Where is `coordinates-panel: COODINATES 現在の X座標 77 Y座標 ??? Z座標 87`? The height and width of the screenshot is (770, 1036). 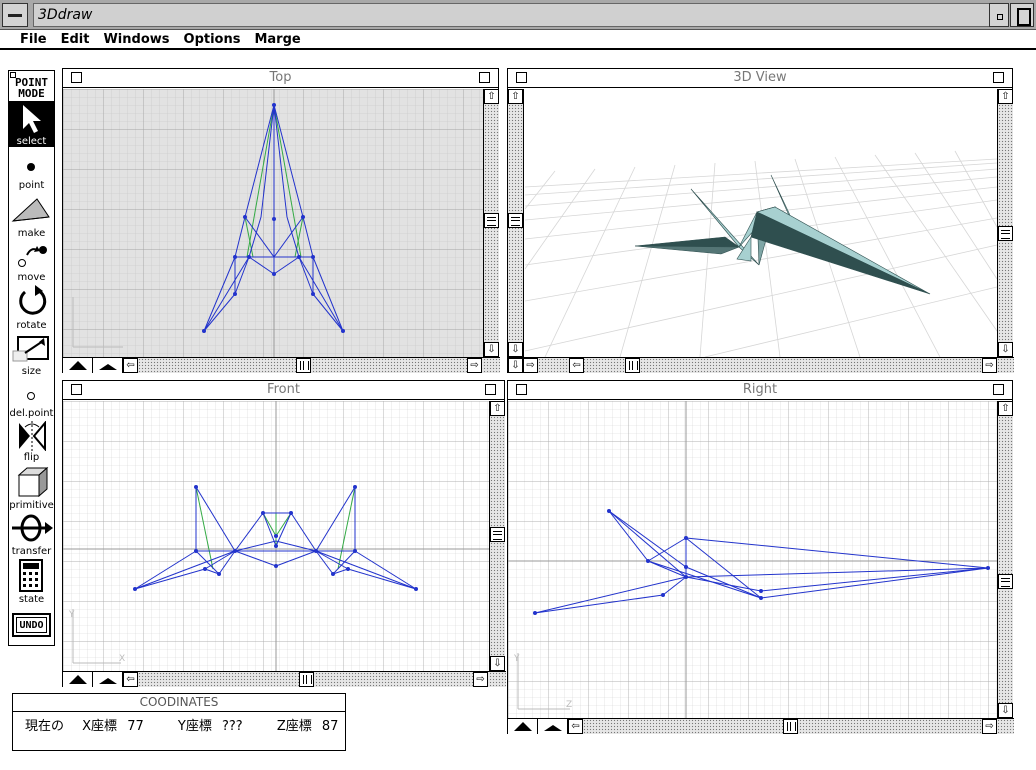
coordinates-panel: COODINATES 現在の X座標 77 Y座標 ??? Z座標 87 is located at coordinates (179, 722).